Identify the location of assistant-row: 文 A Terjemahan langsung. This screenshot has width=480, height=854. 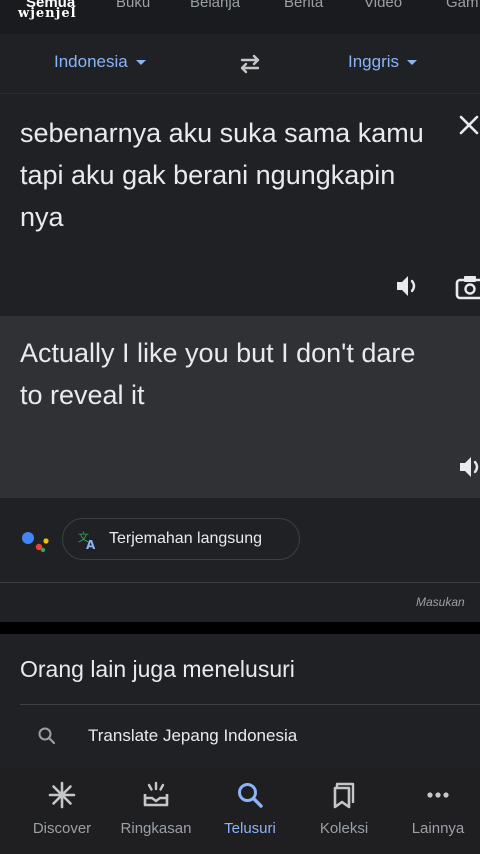
(240, 540).